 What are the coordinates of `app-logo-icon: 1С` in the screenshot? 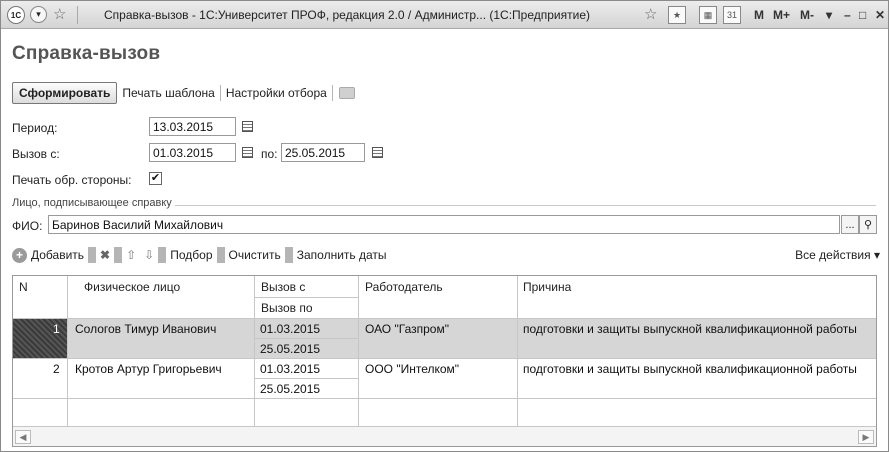 It's located at (16, 15).